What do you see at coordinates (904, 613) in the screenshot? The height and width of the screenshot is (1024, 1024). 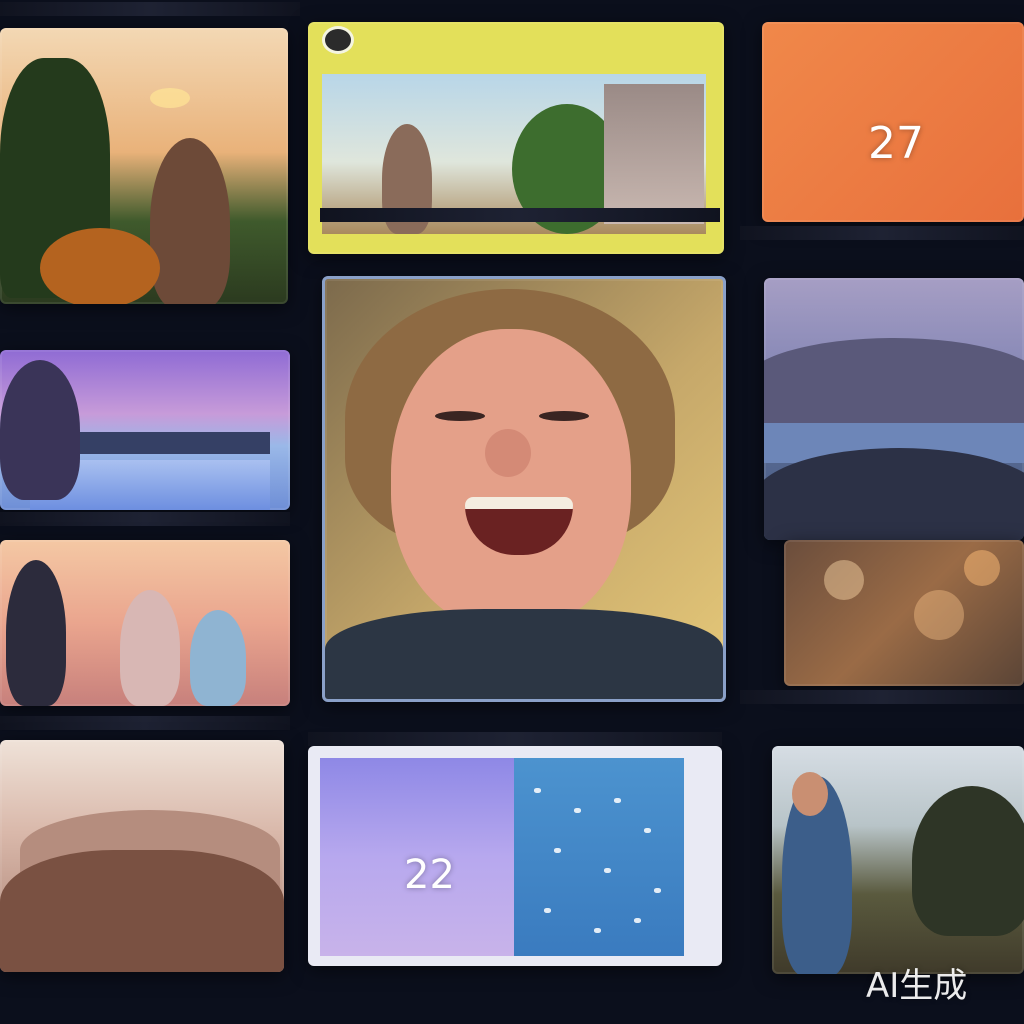 I see `photo-panel-bokeh` at bounding box center [904, 613].